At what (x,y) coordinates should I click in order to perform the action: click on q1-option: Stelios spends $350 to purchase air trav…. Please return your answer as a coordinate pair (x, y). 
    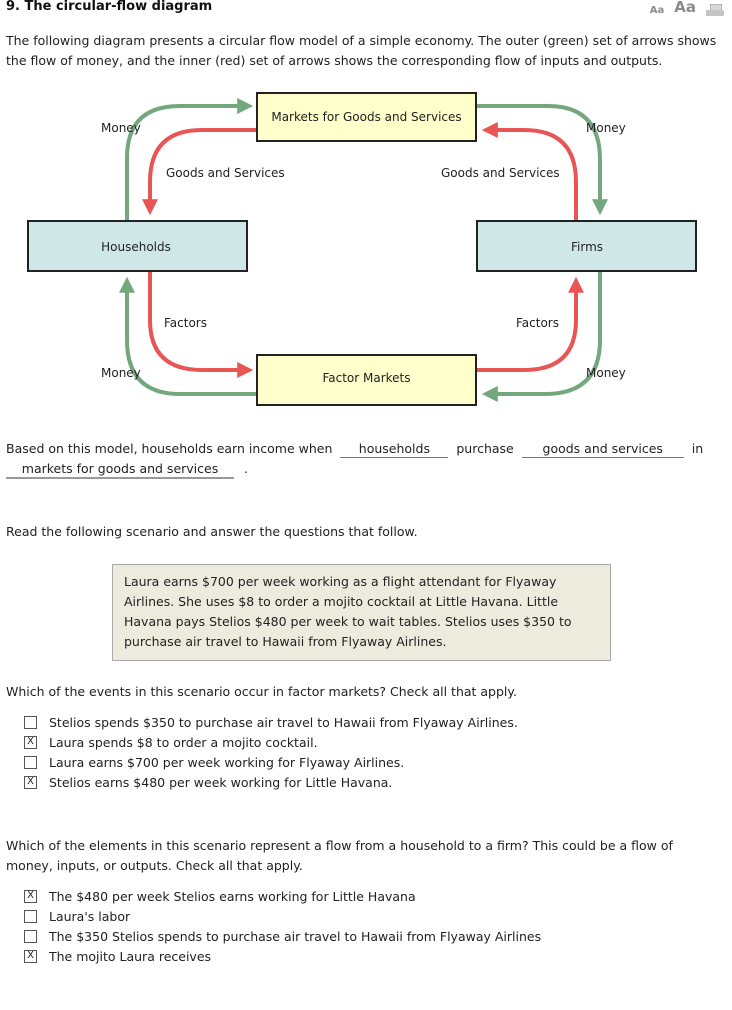
    Looking at the image, I should click on (271, 722).